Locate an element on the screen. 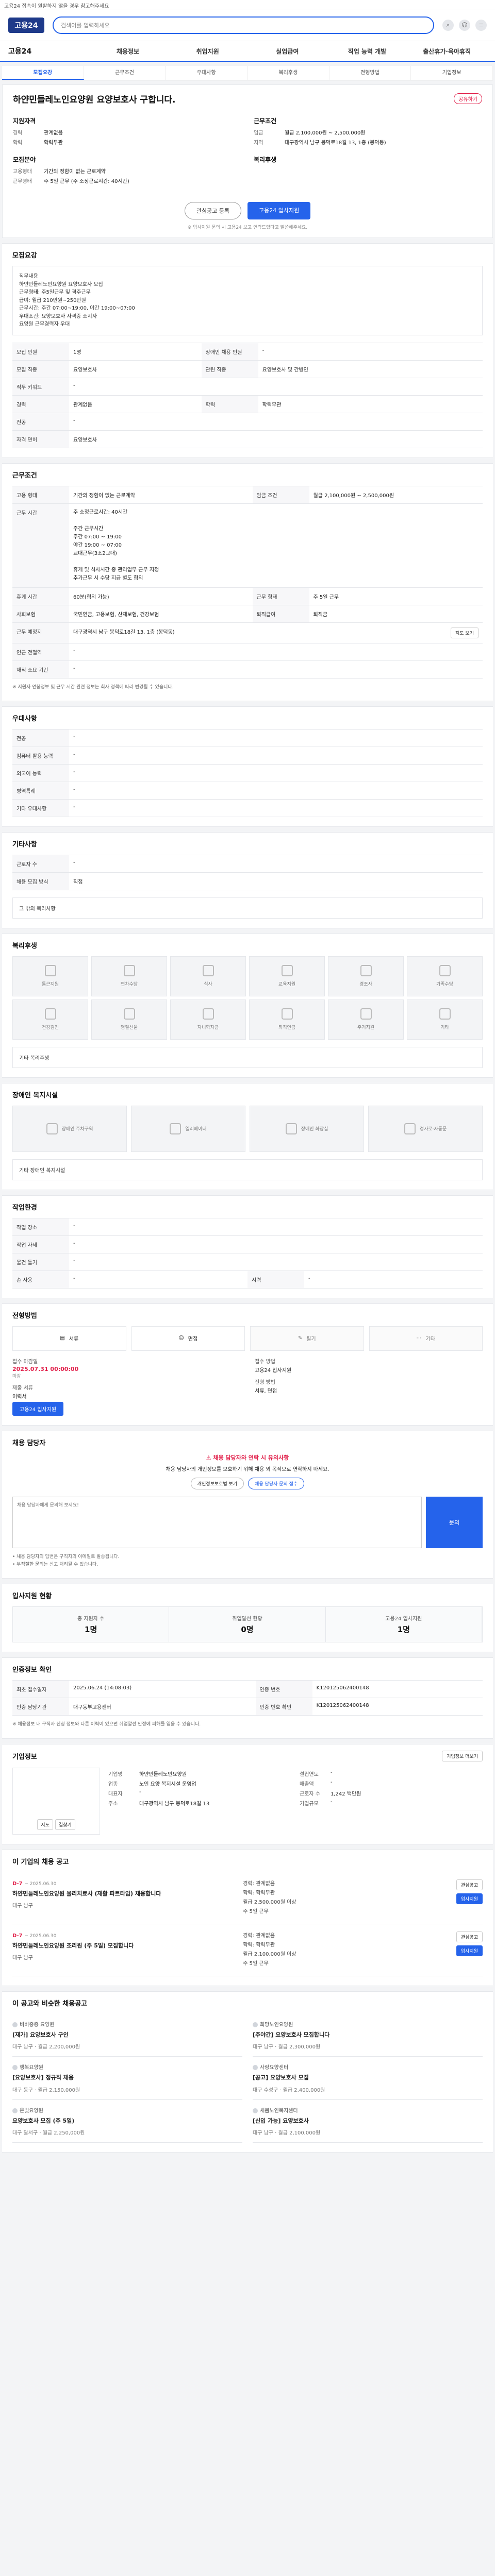 The height and width of the screenshot is (2576, 495). ask-button: 문의 is located at coordinates (454, 1522).